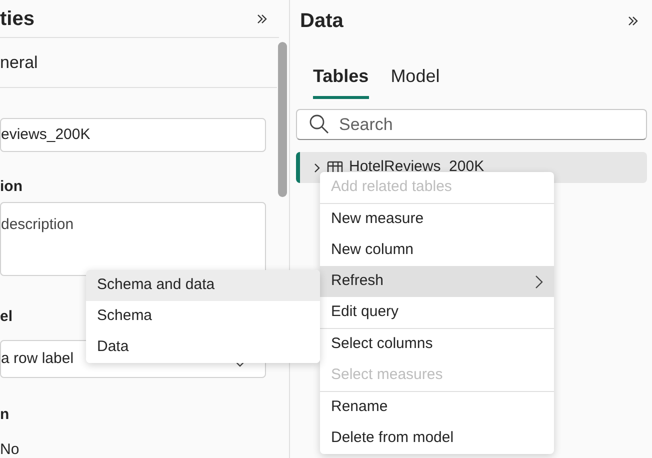 Image resolution: width=652 pixels, height=458 pixels. I want to click on field-label: n, so click(5, 414).